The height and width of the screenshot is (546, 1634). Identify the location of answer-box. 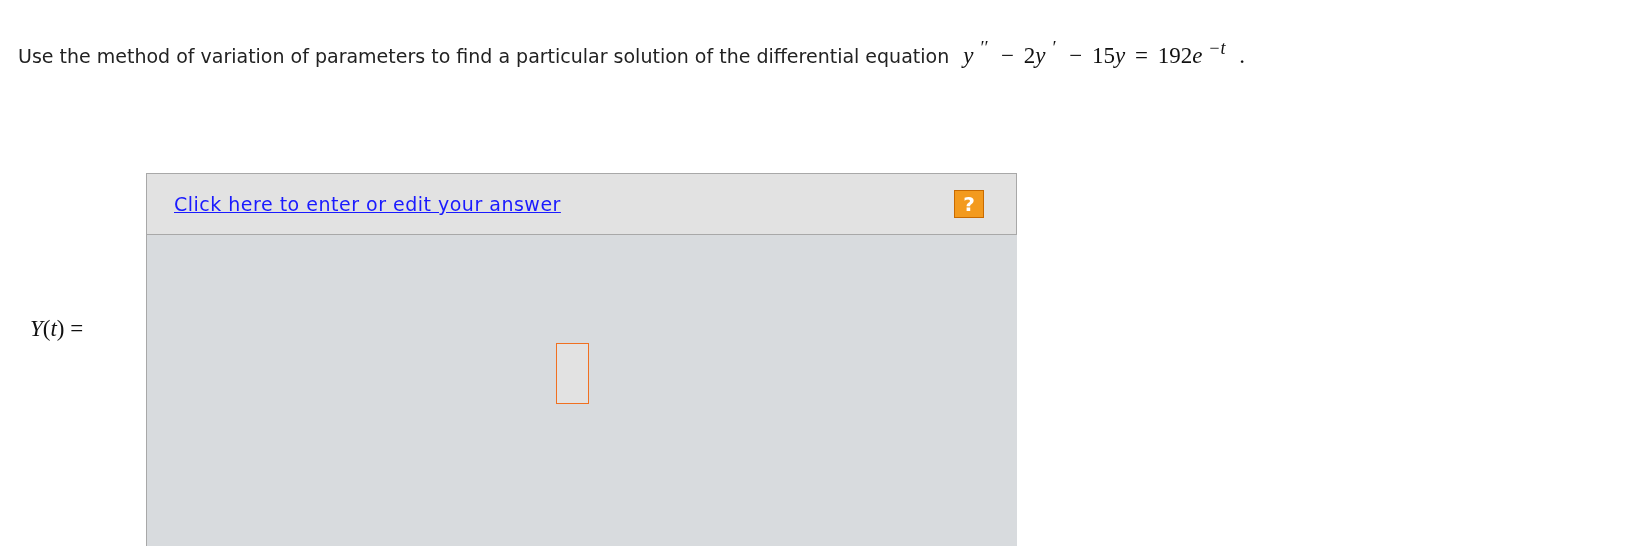
(572, 373).